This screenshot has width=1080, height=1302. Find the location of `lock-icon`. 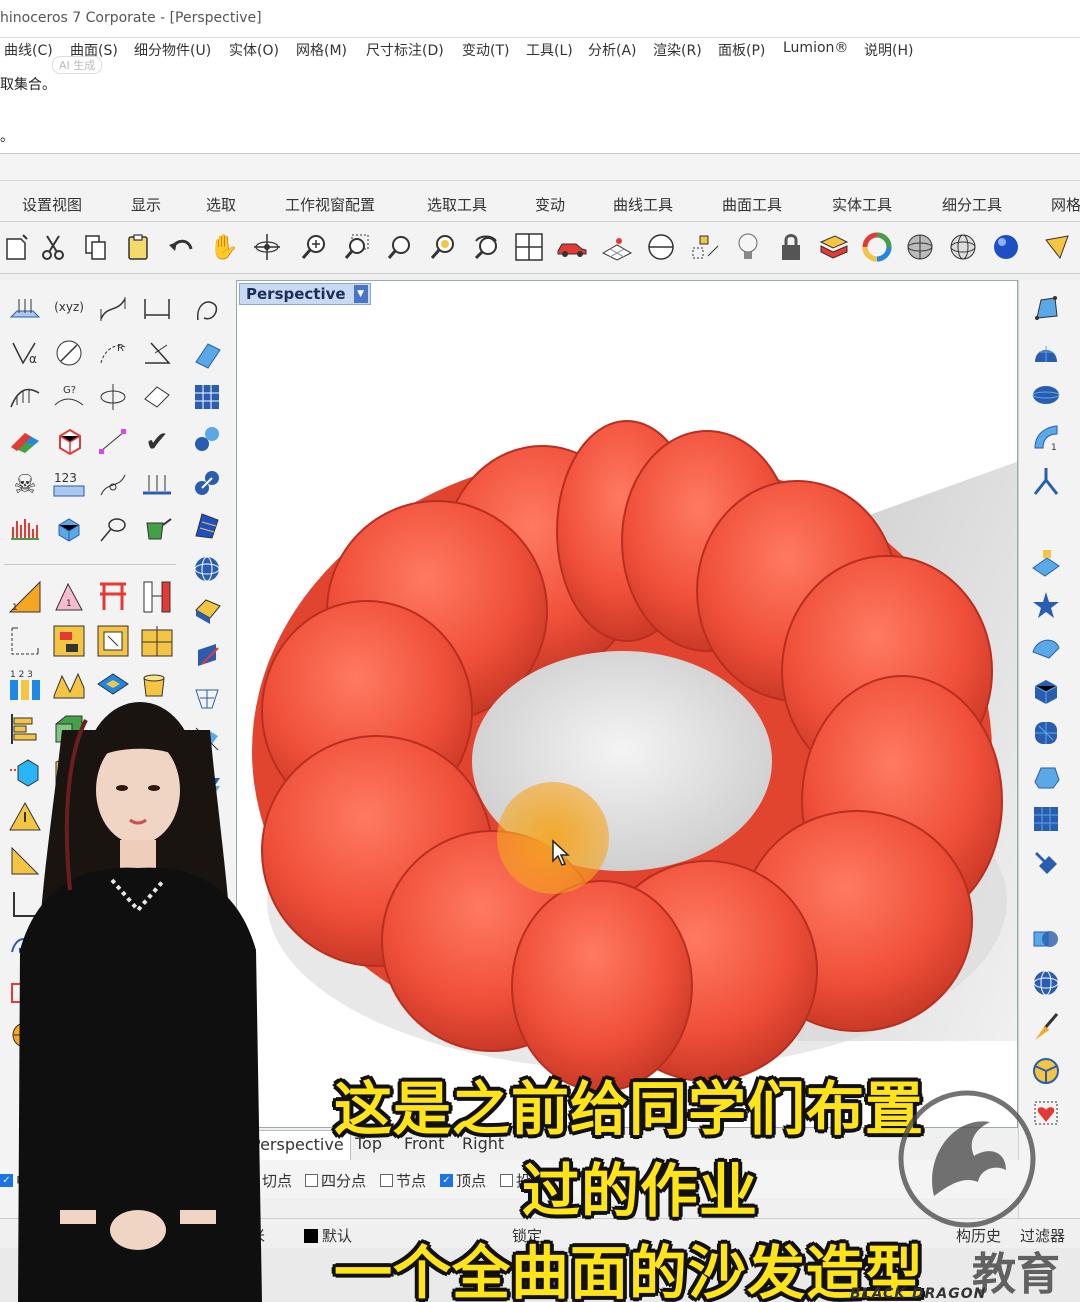

lock-icon is located at coordinates (791, 247).